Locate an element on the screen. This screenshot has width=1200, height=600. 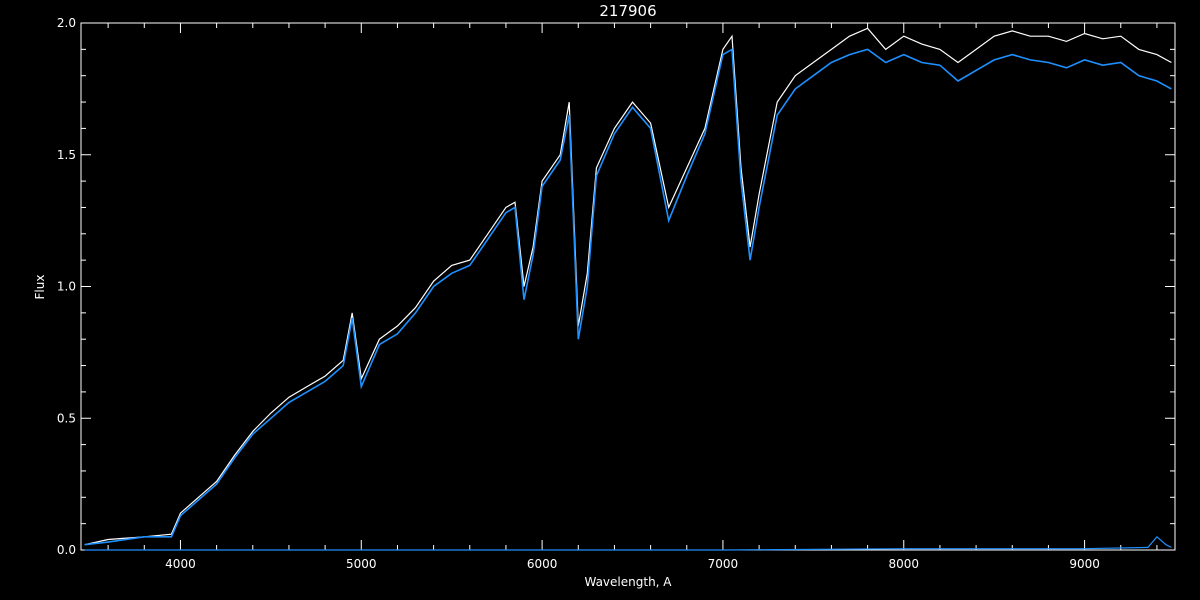
x-tick-label: 7000 is located at coordinates (723, 564).